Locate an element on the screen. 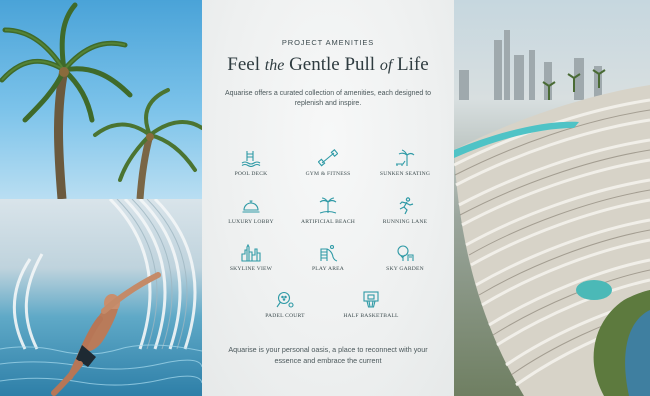  amenity-gym-fitness: GYM & FITNESS is located at coordinates (328, 163).